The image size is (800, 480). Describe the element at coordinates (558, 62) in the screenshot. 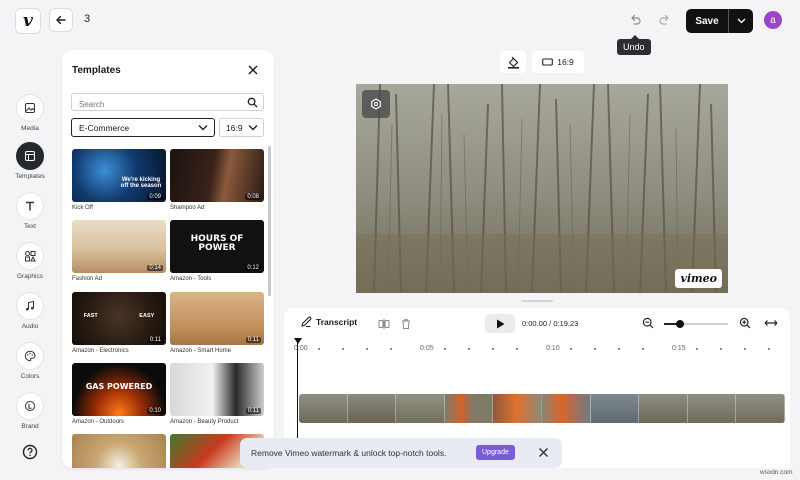

I see `aspect-ratio-button: 16:9` at that location.